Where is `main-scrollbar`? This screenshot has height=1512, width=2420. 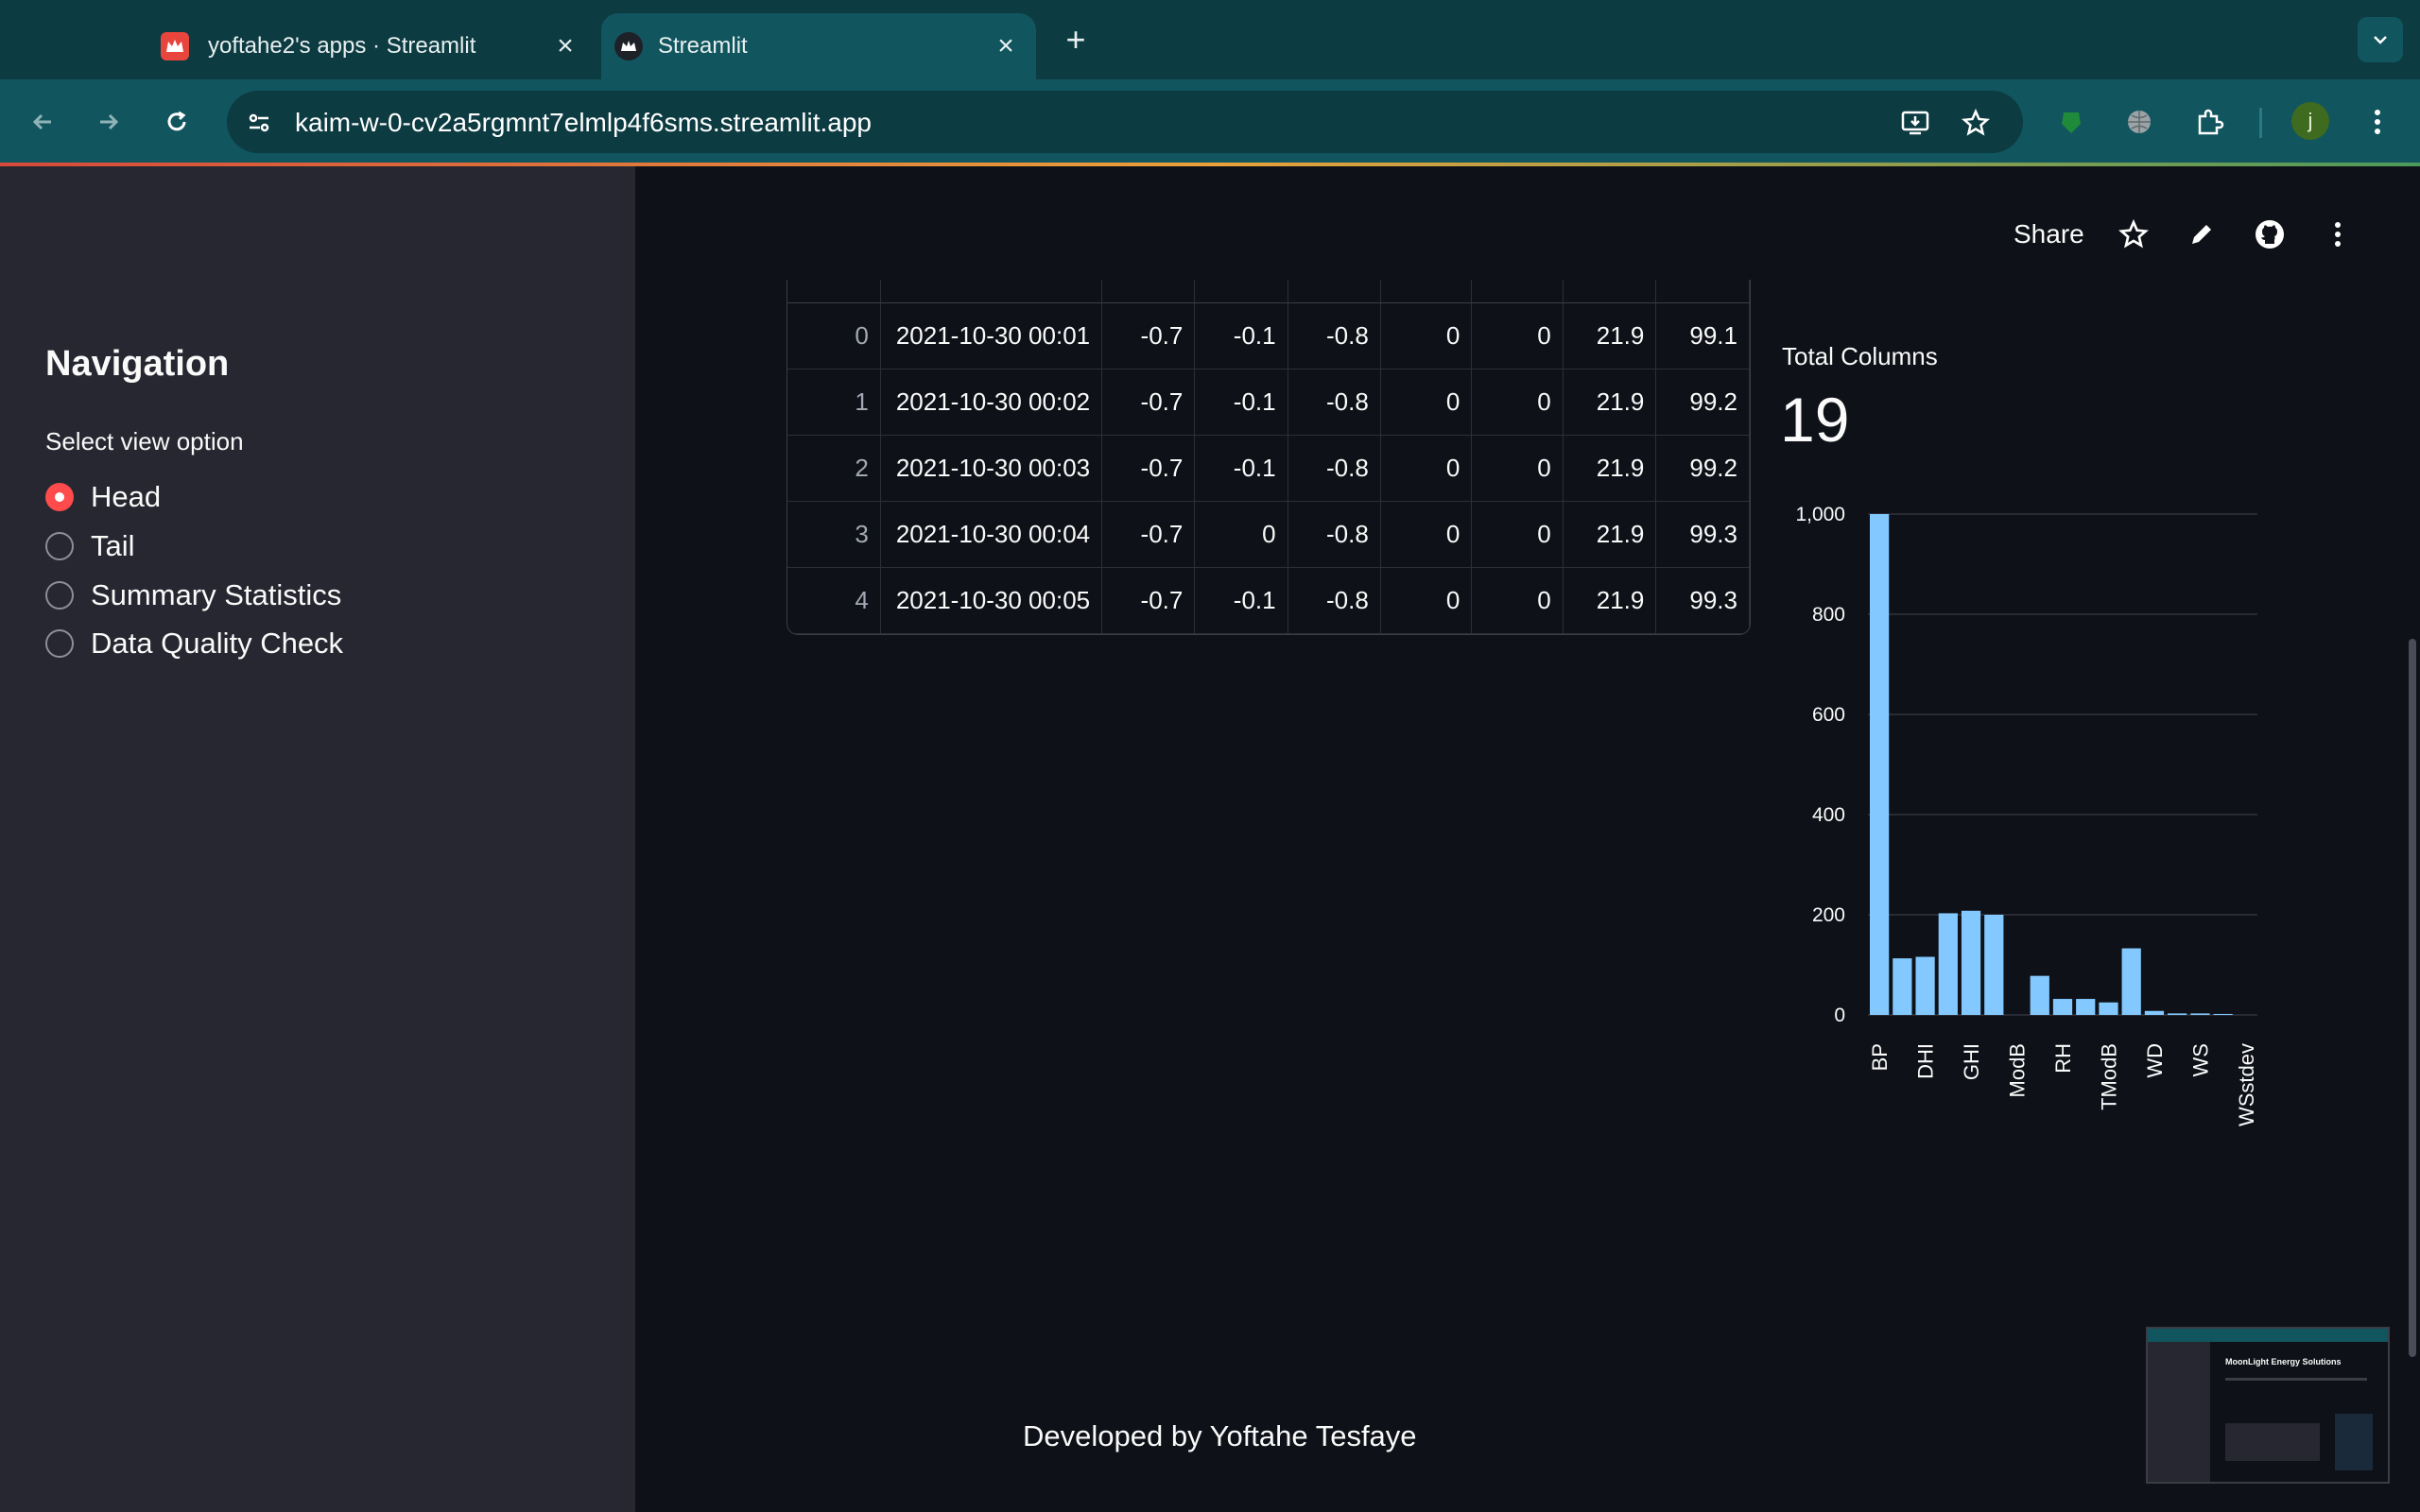 main-scrollbar is located at coordinates (2412, 998).